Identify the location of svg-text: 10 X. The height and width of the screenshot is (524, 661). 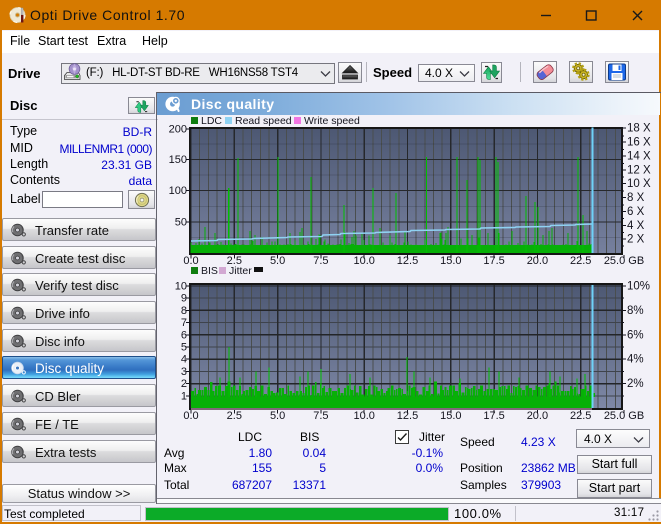
(639, 184).